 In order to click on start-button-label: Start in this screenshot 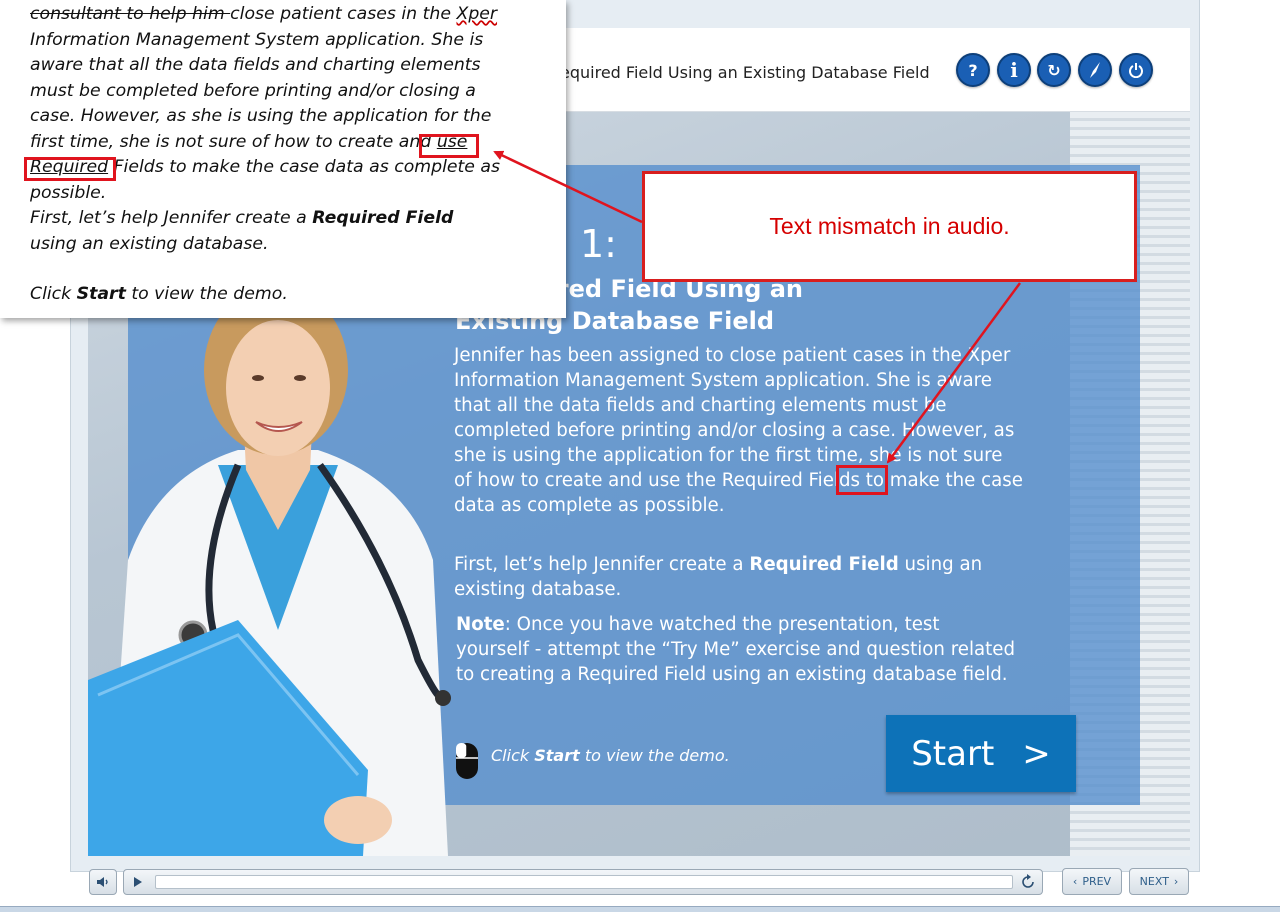, I will do `click(953, 753)`.